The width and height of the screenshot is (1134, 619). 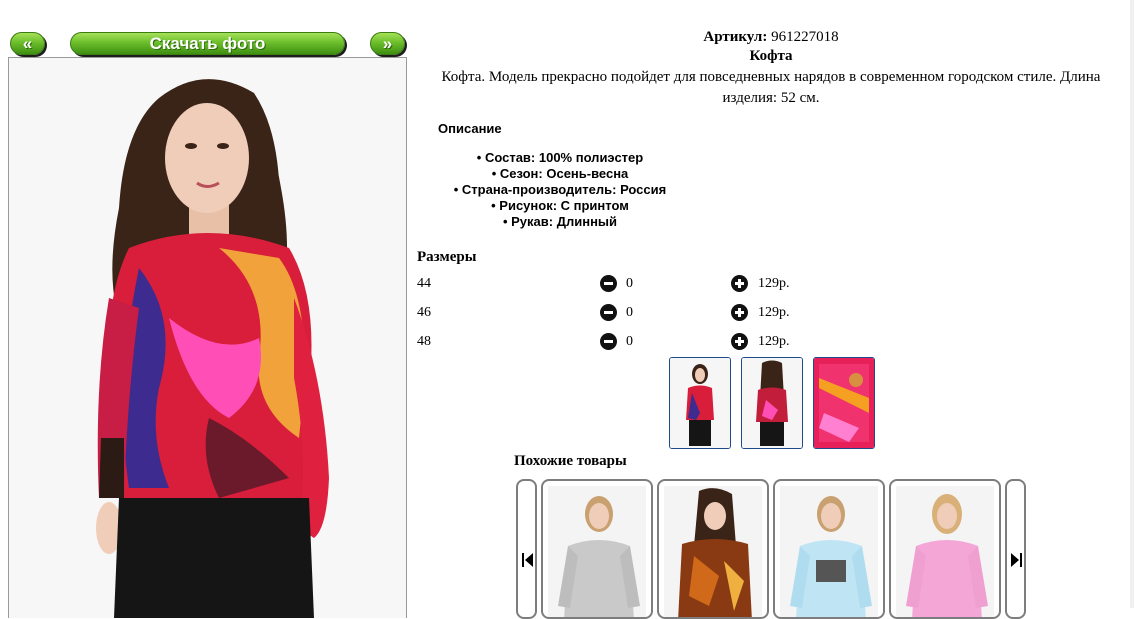 I want to click on thumbnail-print, so click(x=844, y=403).